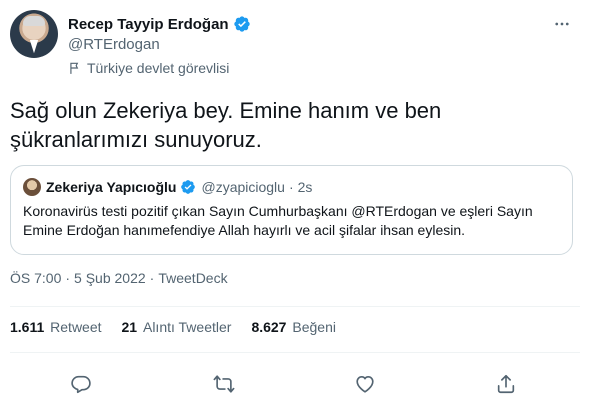  What do you see at coordinates (27, 327) in the screenshot?
I see `retweets-count: 1.611` at bounding box center [27, 327].